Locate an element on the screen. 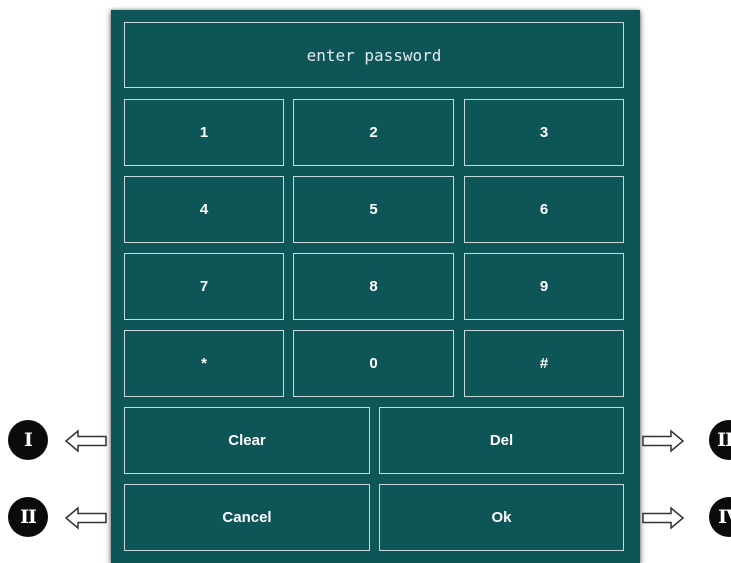  key-6-button: 6 is located at coordinates (544, 209).